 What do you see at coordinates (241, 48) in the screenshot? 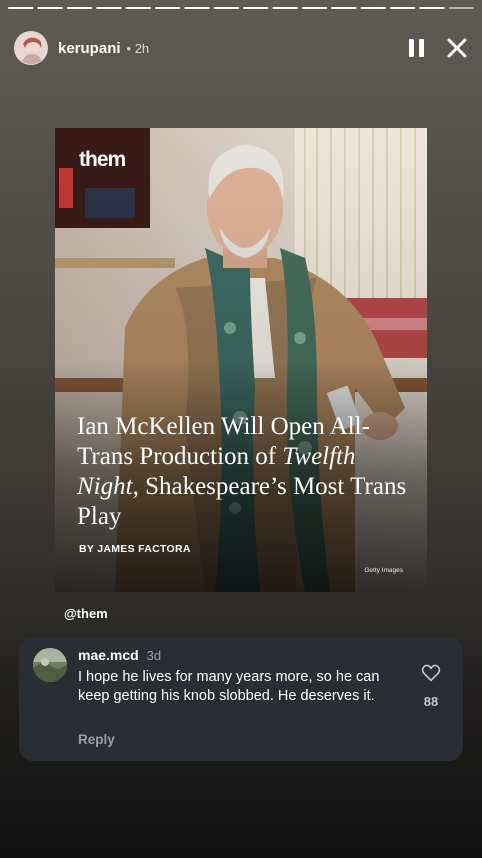
I see `story-header: kerupani • 2h` at bounding box center [241, 48].